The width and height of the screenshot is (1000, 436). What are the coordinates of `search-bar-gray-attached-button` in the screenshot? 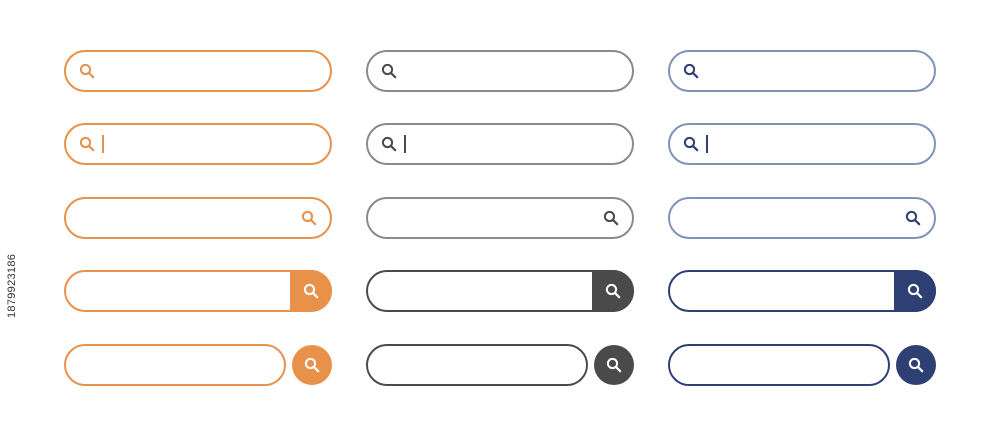 It's located at (500, 291).